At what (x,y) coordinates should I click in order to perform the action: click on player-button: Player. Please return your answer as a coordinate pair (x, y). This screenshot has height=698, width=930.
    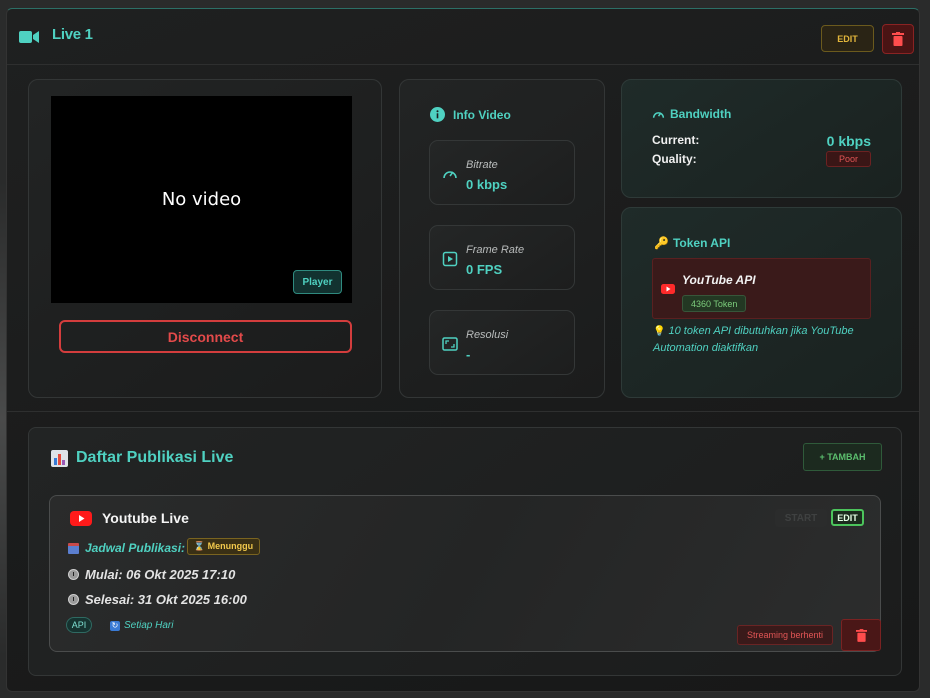
    Looking at the image, I should click on (317, 282).